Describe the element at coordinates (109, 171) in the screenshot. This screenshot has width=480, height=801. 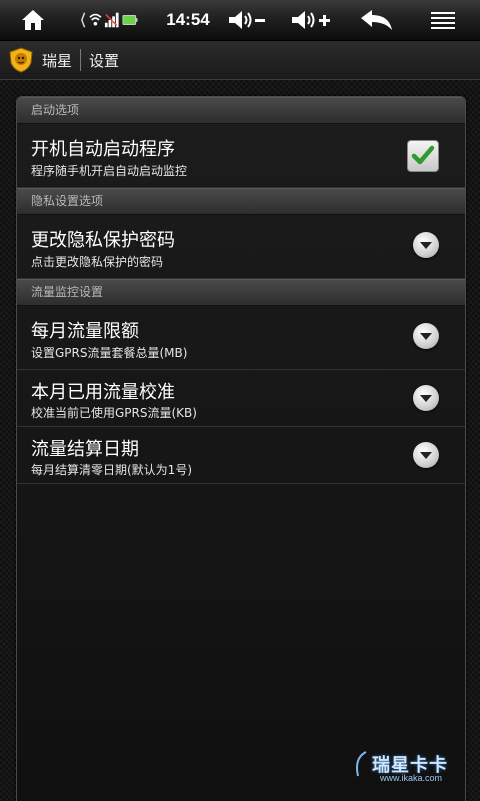
I see `setting-subtitle: 程序随手机开启自动启动监控` at that location.